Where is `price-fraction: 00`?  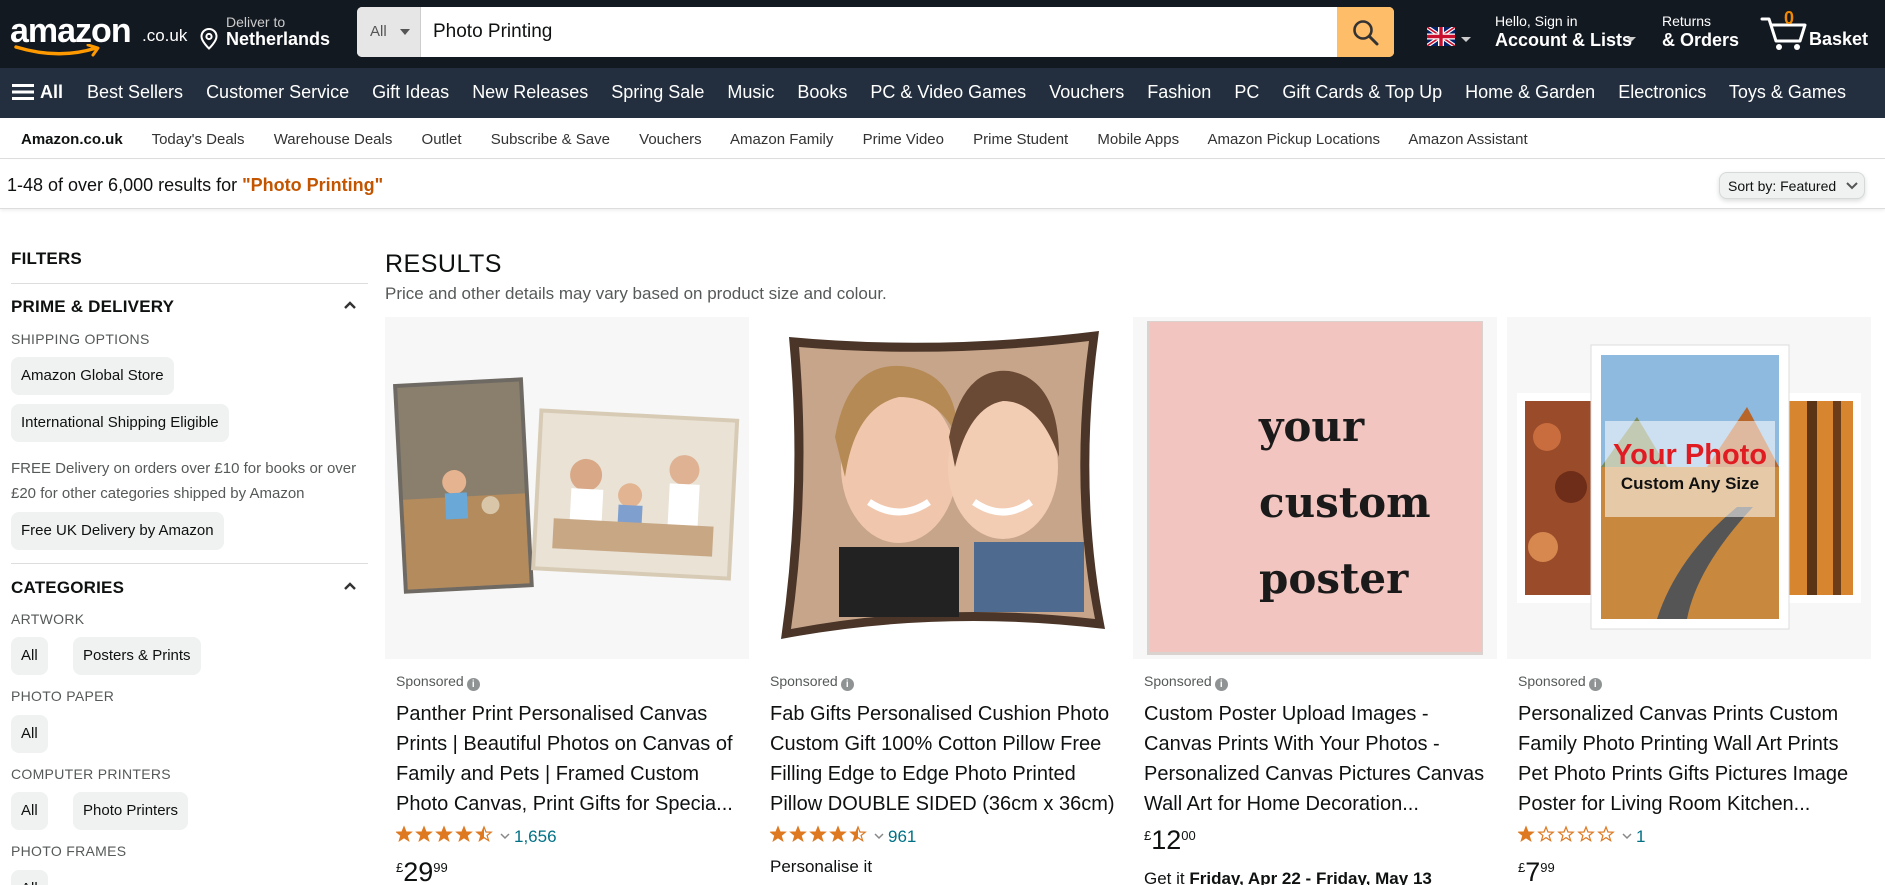
price-fraction: 00 is located at coordinates (1188, 835).